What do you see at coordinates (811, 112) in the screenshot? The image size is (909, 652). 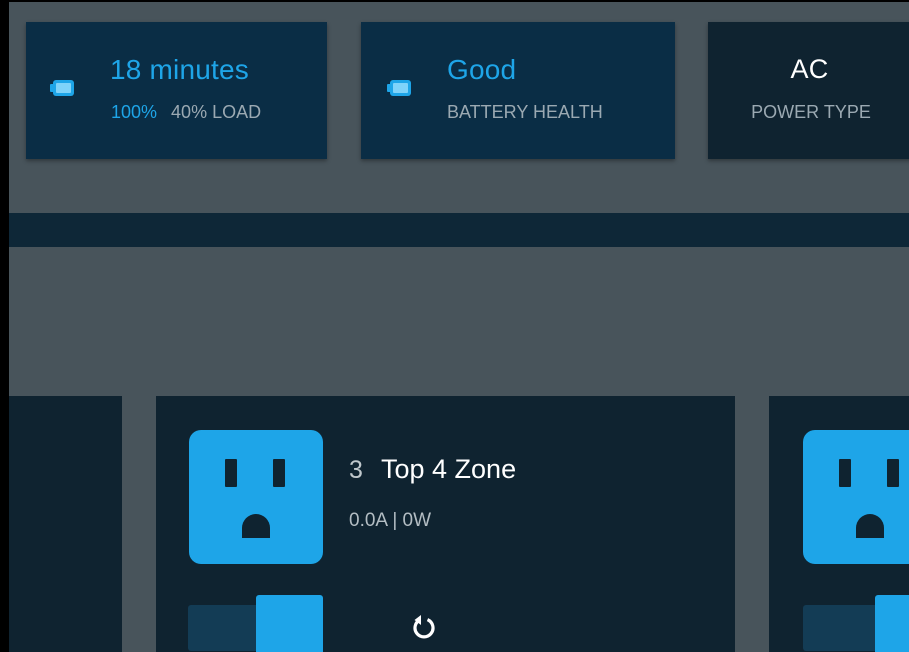 I see `power-type-label: POWER TYPE` at bounding box center [811, 112].